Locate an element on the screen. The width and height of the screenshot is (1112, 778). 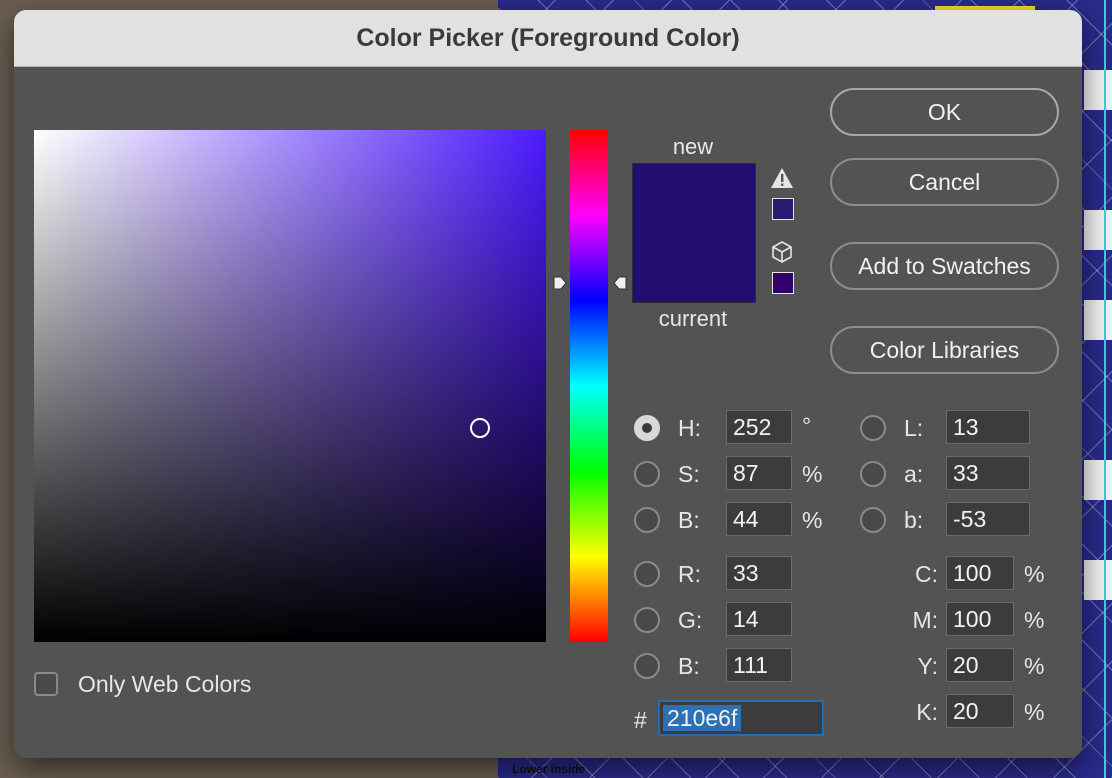
green-radio is located at coordinates (647, 620).